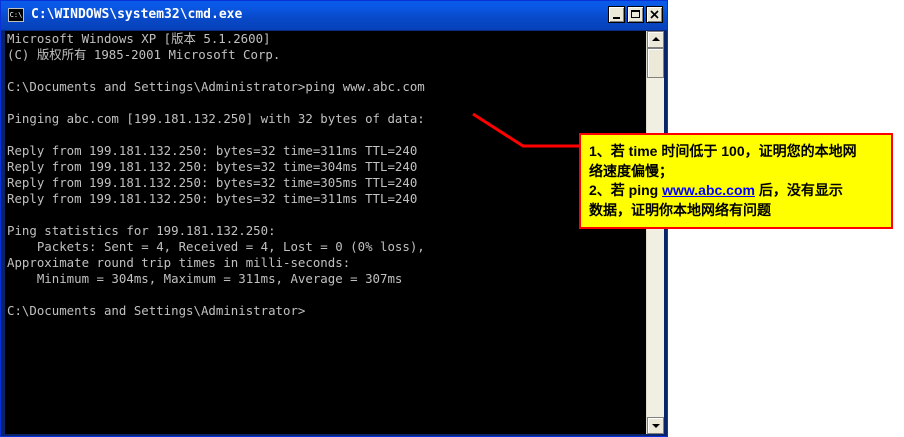 The width and height of the screenshot is (904, 437). I want to click on callout-line-1: 1、若 time 时间低于 100，证明您的本地网, so click(723, 151).